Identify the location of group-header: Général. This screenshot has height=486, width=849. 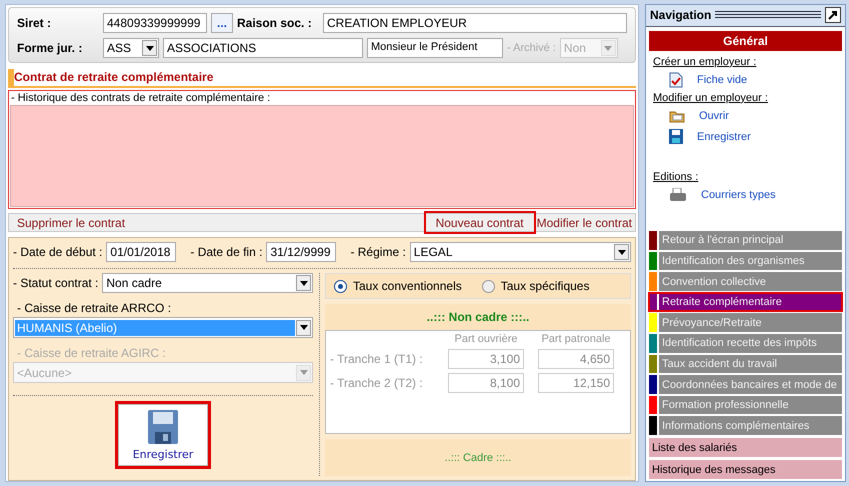
(745, 40).